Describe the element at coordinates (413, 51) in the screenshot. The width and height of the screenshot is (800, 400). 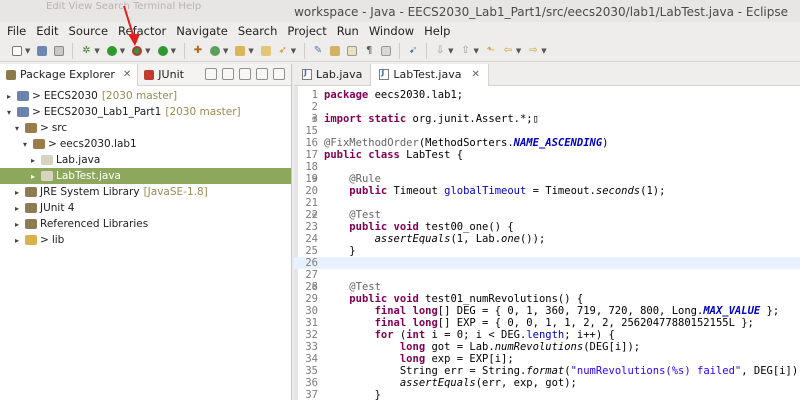
I see `pin-icon: ➹` at that location.